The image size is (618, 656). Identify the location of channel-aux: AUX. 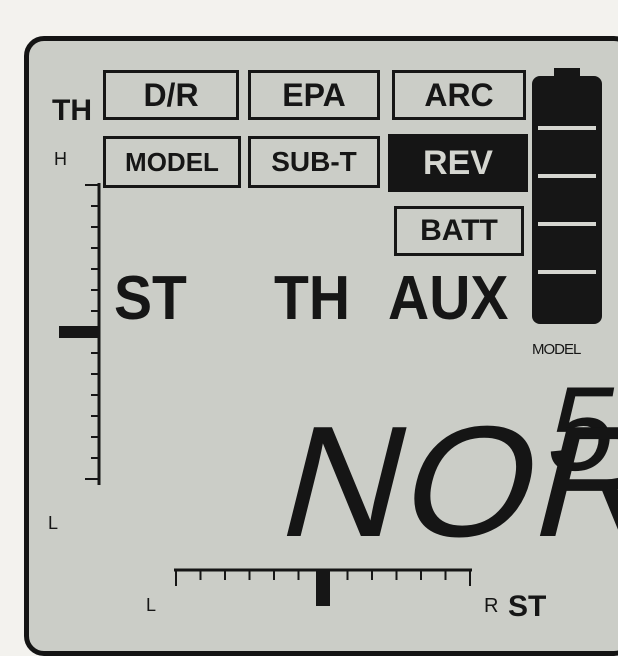
(448, 298).